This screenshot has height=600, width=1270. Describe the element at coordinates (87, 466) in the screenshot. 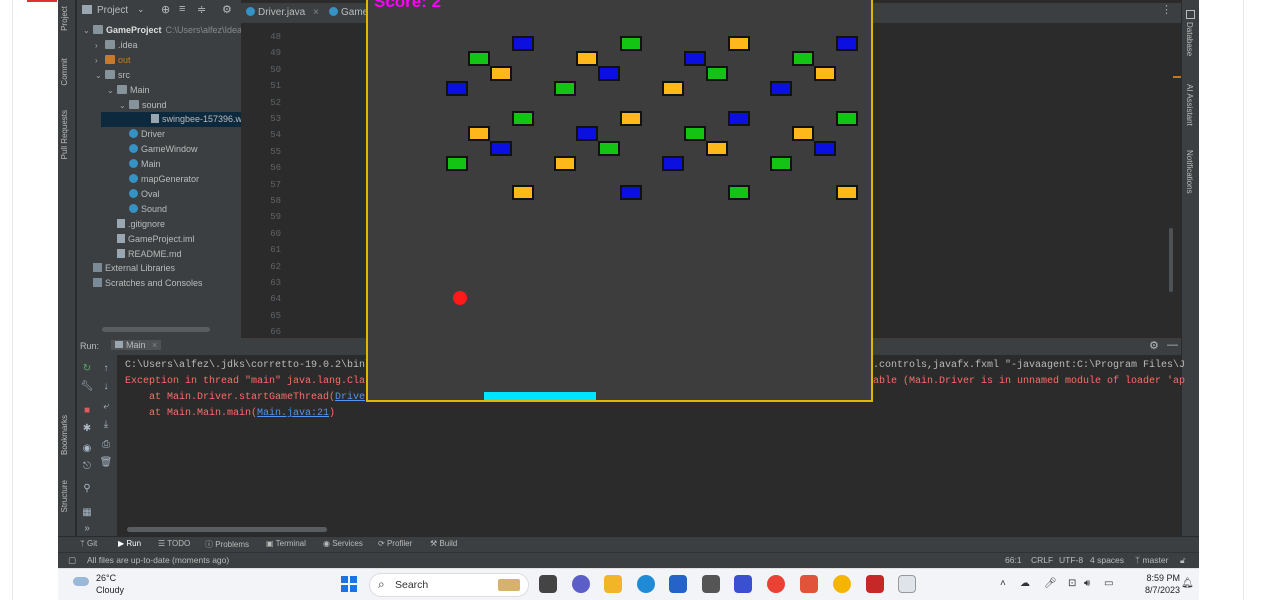

I see `exit-icon: ⎋` at that location.